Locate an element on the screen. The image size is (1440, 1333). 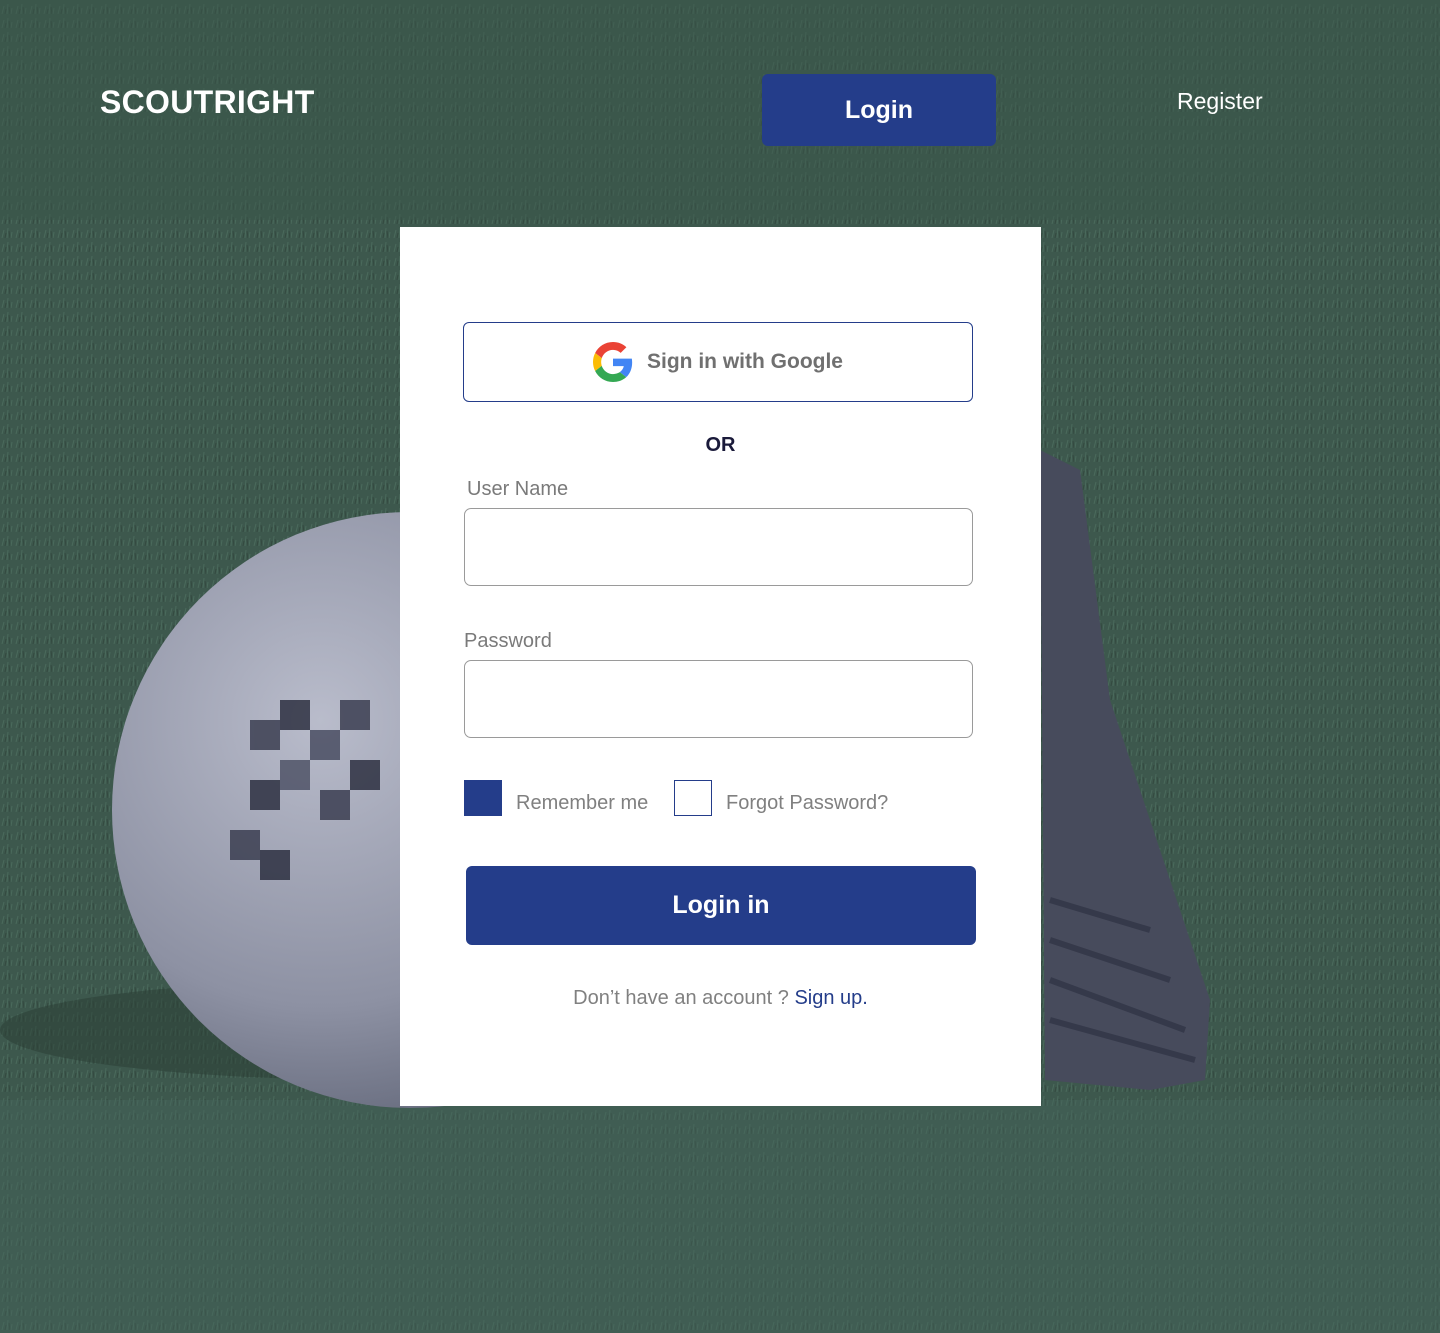
forgot-password-link: Forgot Password? is located at coordinates (807, 803).